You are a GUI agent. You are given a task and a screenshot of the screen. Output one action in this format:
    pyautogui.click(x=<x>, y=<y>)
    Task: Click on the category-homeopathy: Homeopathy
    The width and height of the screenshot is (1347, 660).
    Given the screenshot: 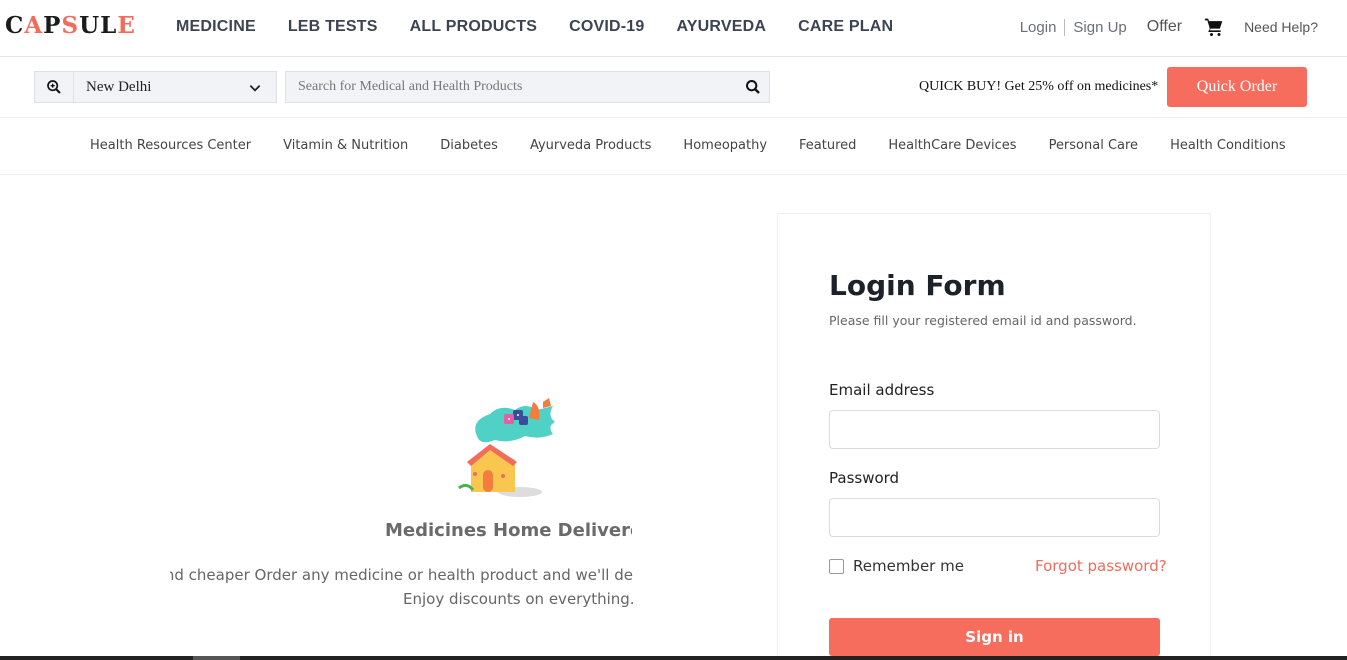 What is the action you would take?
    pyautogui.click(x=725, y=145)
    